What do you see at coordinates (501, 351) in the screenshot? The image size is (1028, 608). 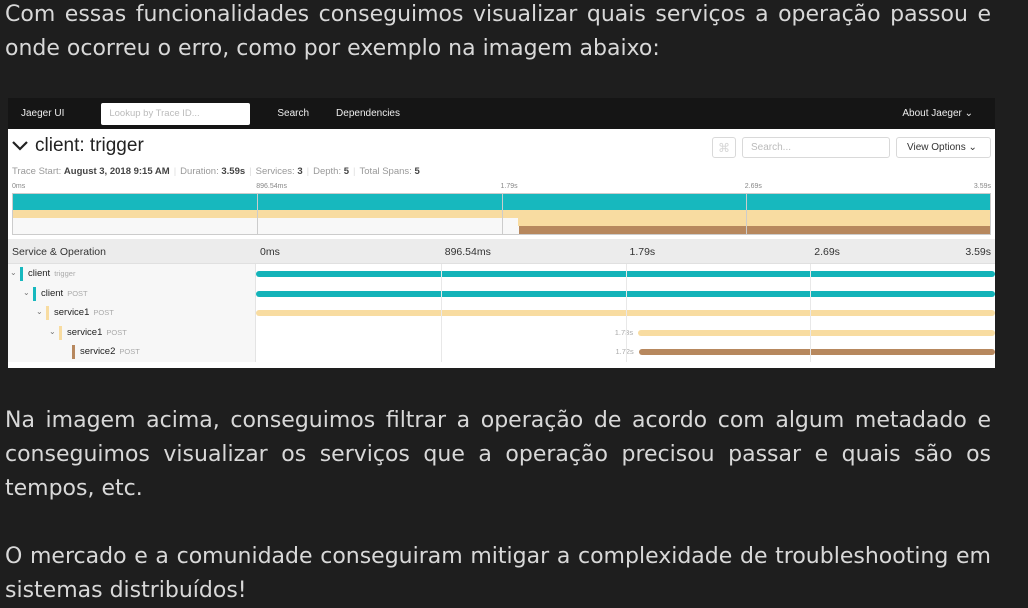 I see `span-row: service2POST1.72s` at bounding box center [501, 351].